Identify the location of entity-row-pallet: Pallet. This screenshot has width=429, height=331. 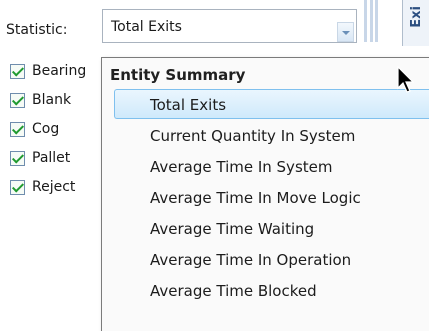
(56, 161).